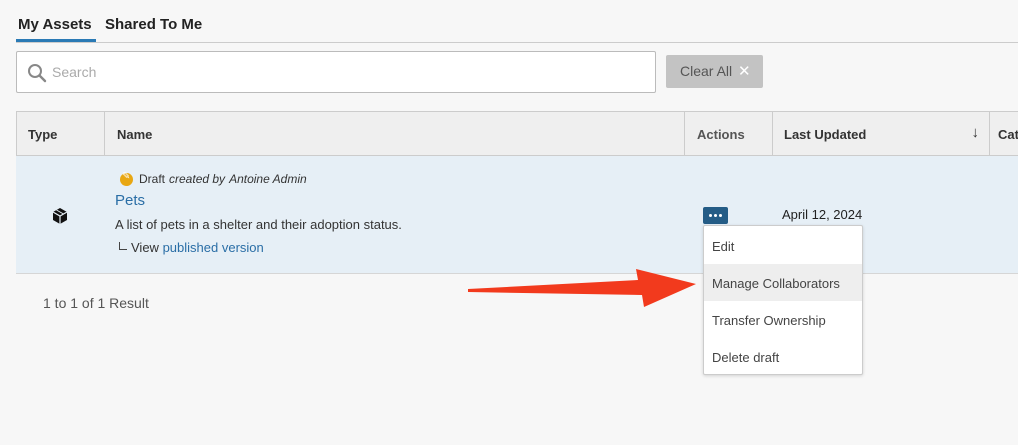  I want to click on clear-all-button: Clear All ✕, so click(714, 71).